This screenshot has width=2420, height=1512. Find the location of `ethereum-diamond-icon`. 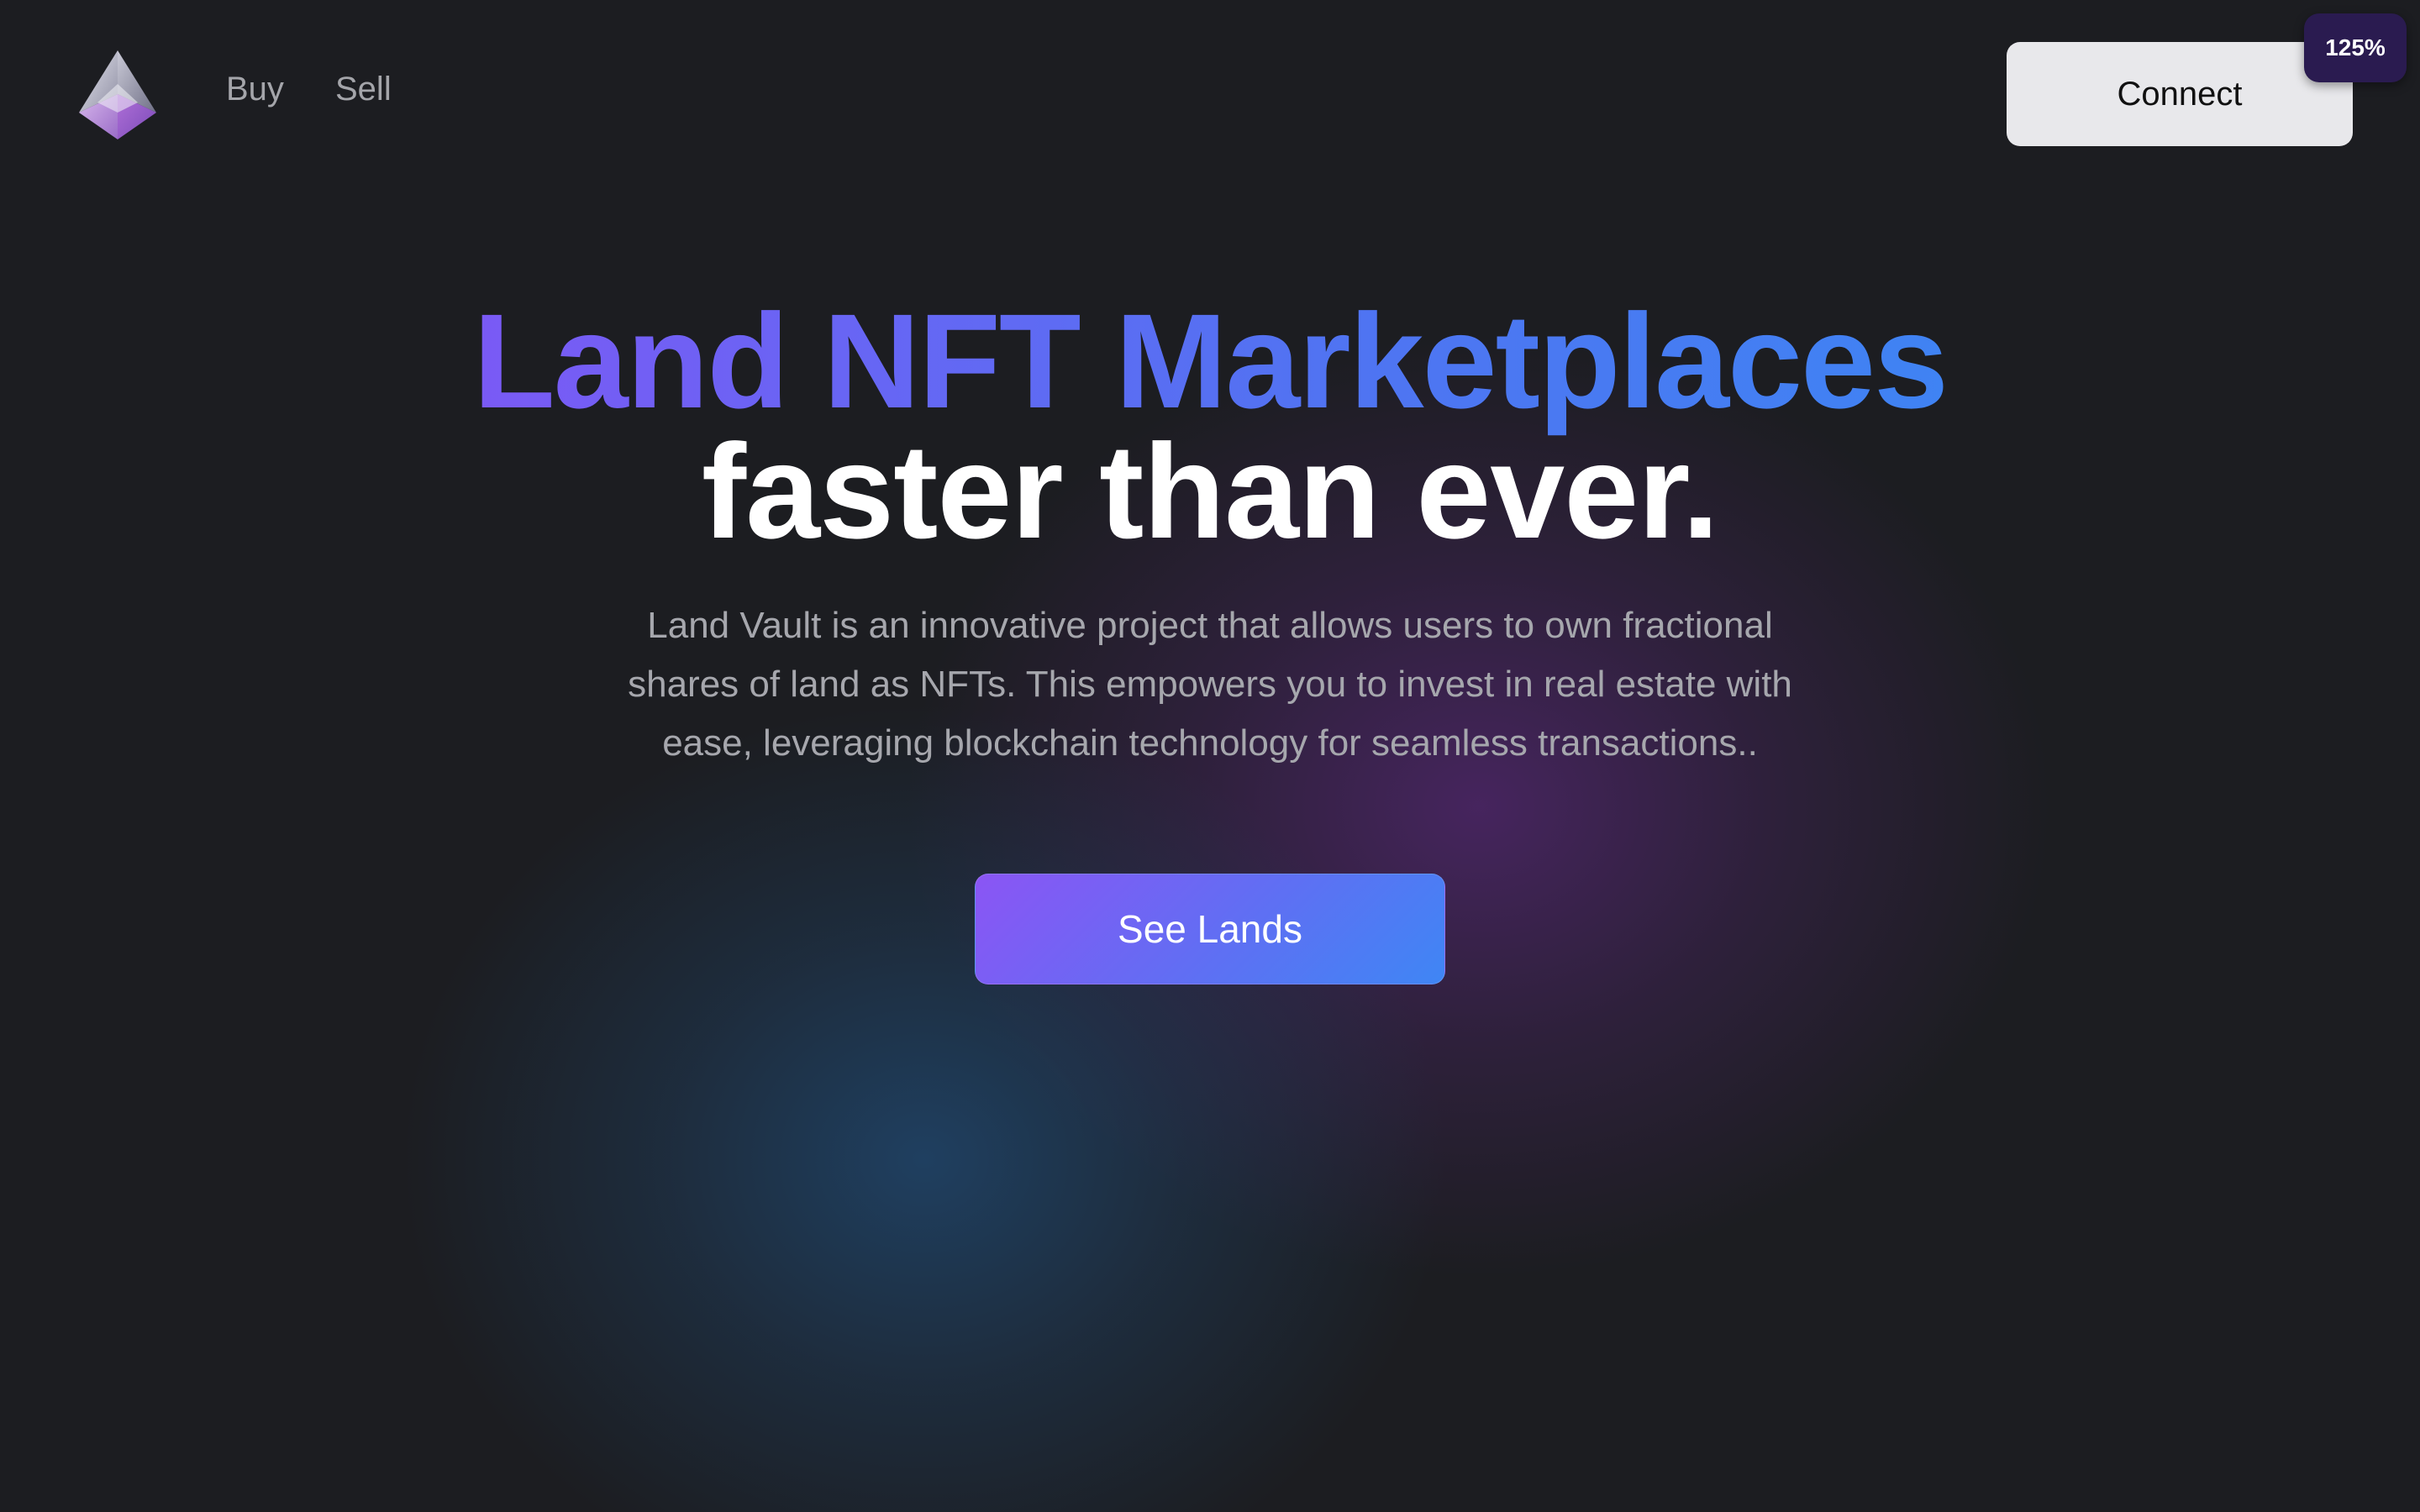

ethereum-diamond-icon is located at coordinates (118, 94).